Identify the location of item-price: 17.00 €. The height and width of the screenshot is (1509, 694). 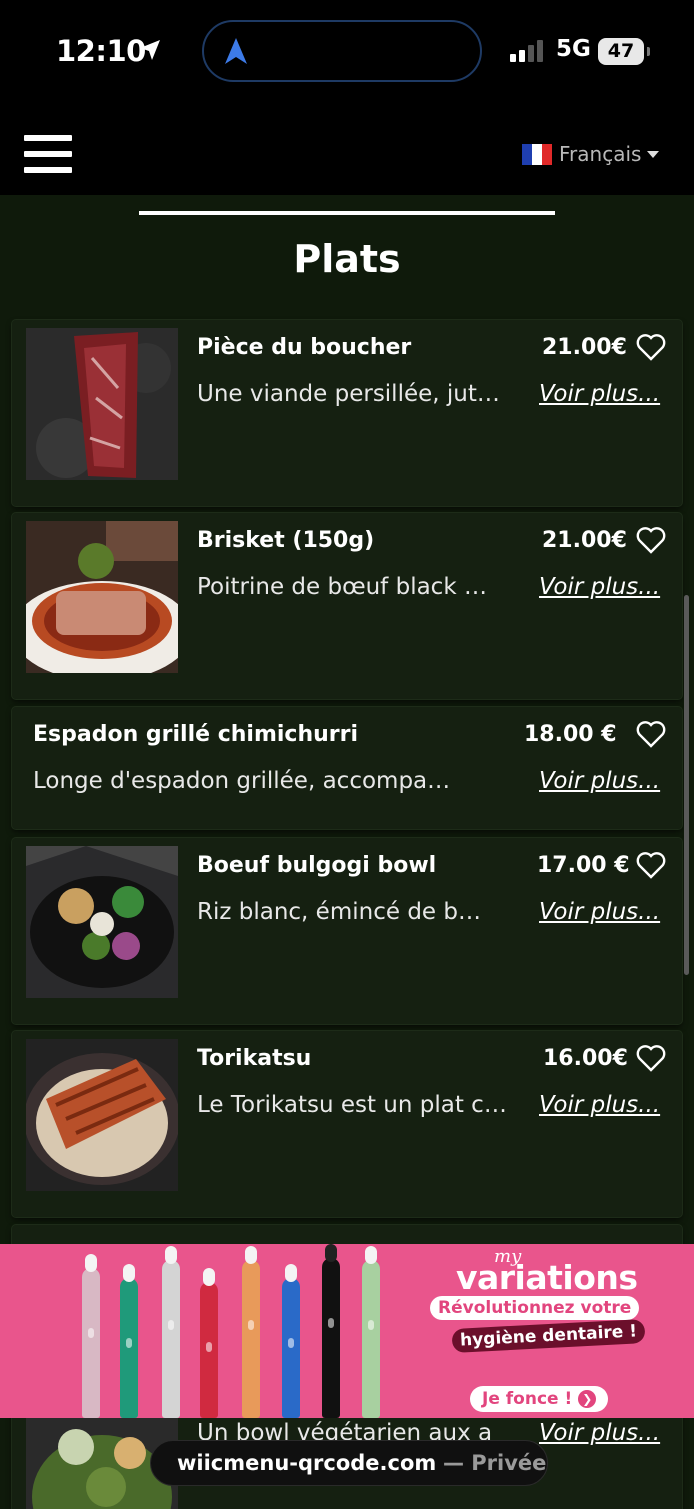
(583, 865).